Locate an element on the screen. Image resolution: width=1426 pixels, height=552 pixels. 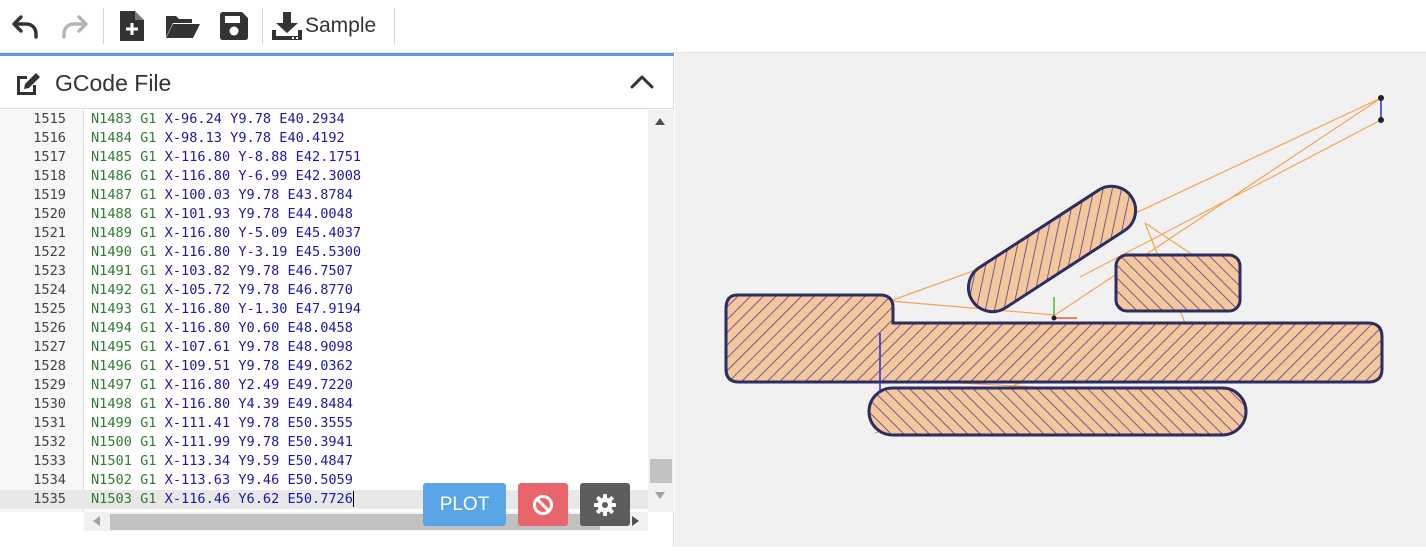
gcode-text: N1501 G1 X-113.34 Y9.59 E50.4847 is located at coordinates (222, 461).